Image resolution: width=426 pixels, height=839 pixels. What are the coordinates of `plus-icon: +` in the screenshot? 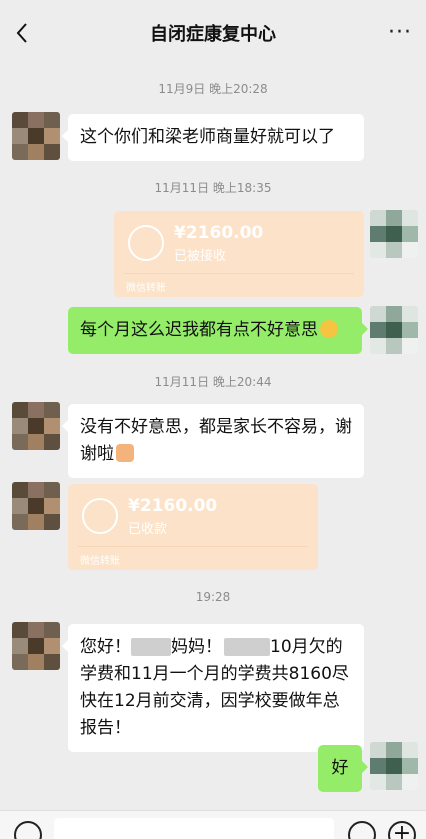 It's located at (402, 830).